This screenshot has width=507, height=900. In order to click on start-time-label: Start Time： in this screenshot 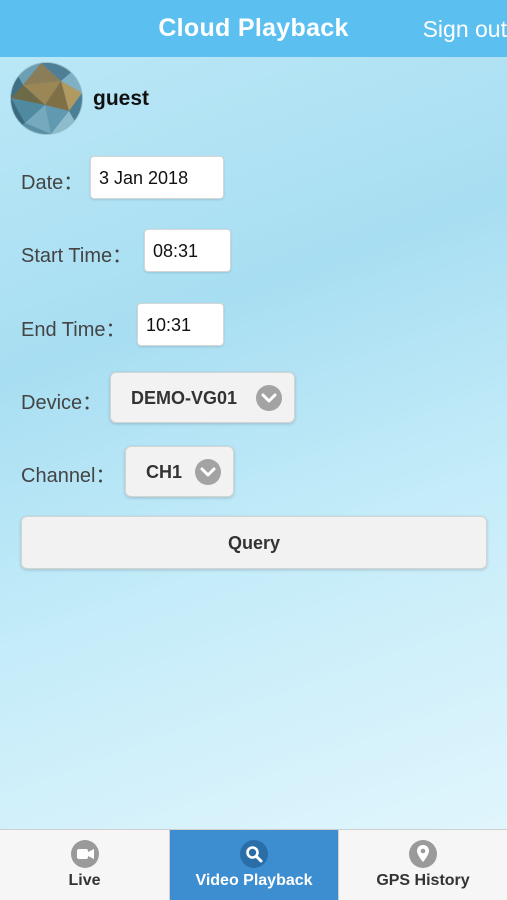, I will do `click(77, 256)`.